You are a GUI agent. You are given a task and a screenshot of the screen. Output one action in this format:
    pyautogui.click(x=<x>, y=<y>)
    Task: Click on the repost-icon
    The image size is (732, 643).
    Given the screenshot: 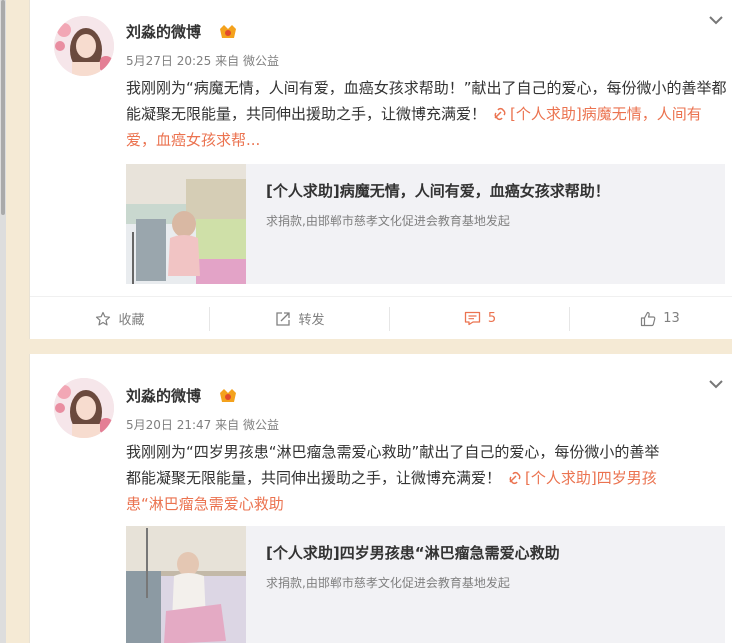 What is the action you would take?
    pyautogui.click(x=283, y=318)
    